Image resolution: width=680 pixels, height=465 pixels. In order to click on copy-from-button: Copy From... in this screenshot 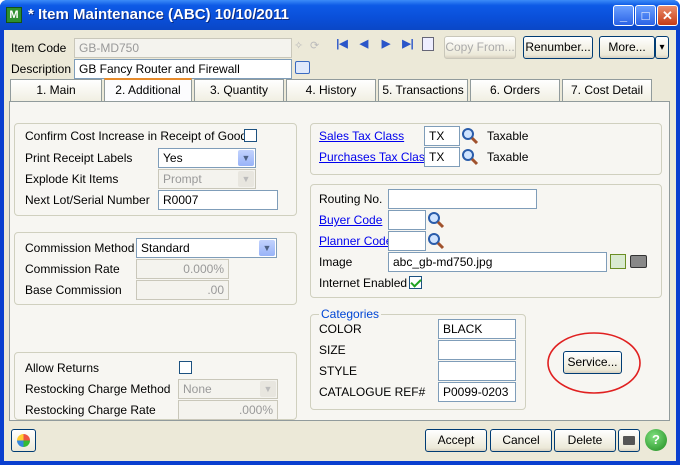, I will do `click(480, 47)`.